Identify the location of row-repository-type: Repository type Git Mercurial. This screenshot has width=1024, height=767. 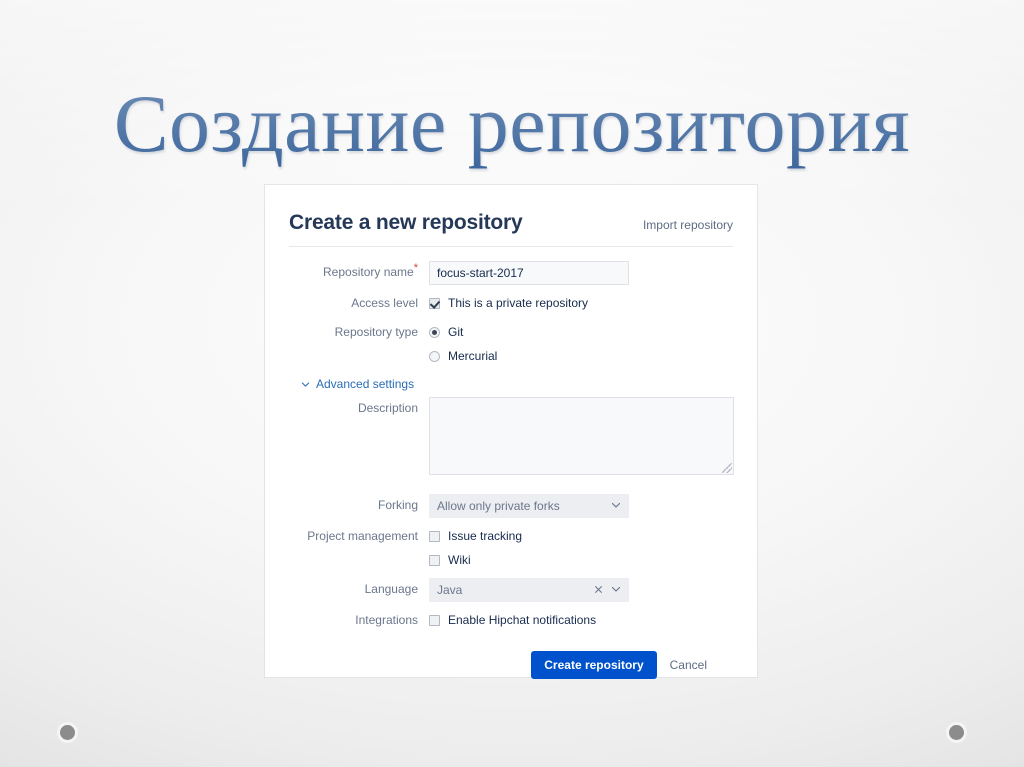
(511, 344).